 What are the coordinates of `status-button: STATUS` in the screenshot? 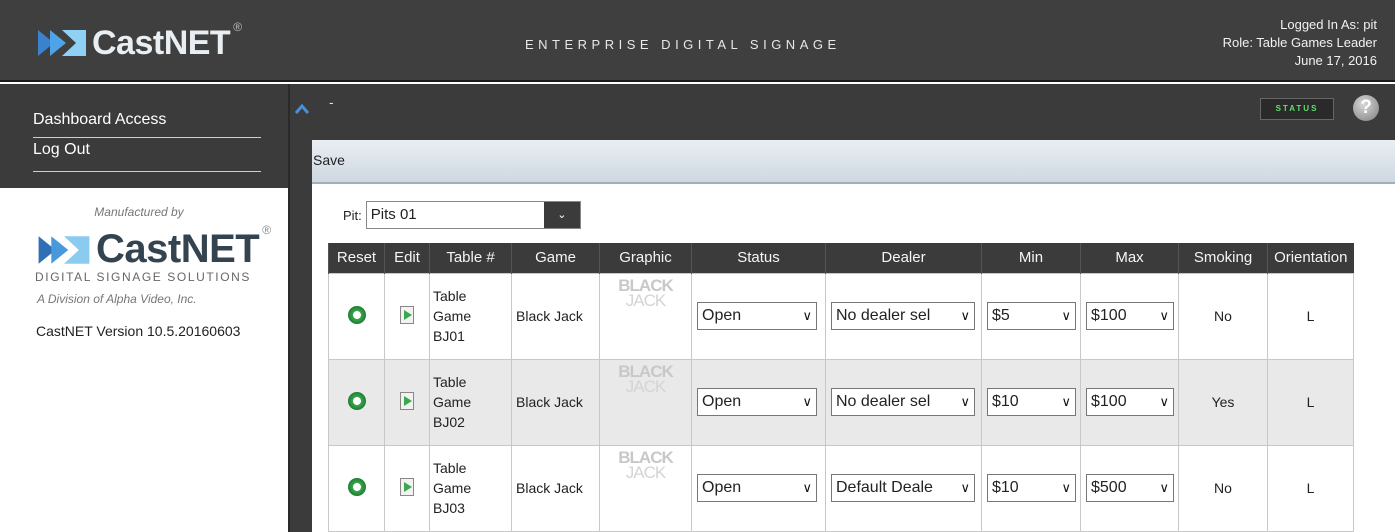 It's located at (1297, 109).